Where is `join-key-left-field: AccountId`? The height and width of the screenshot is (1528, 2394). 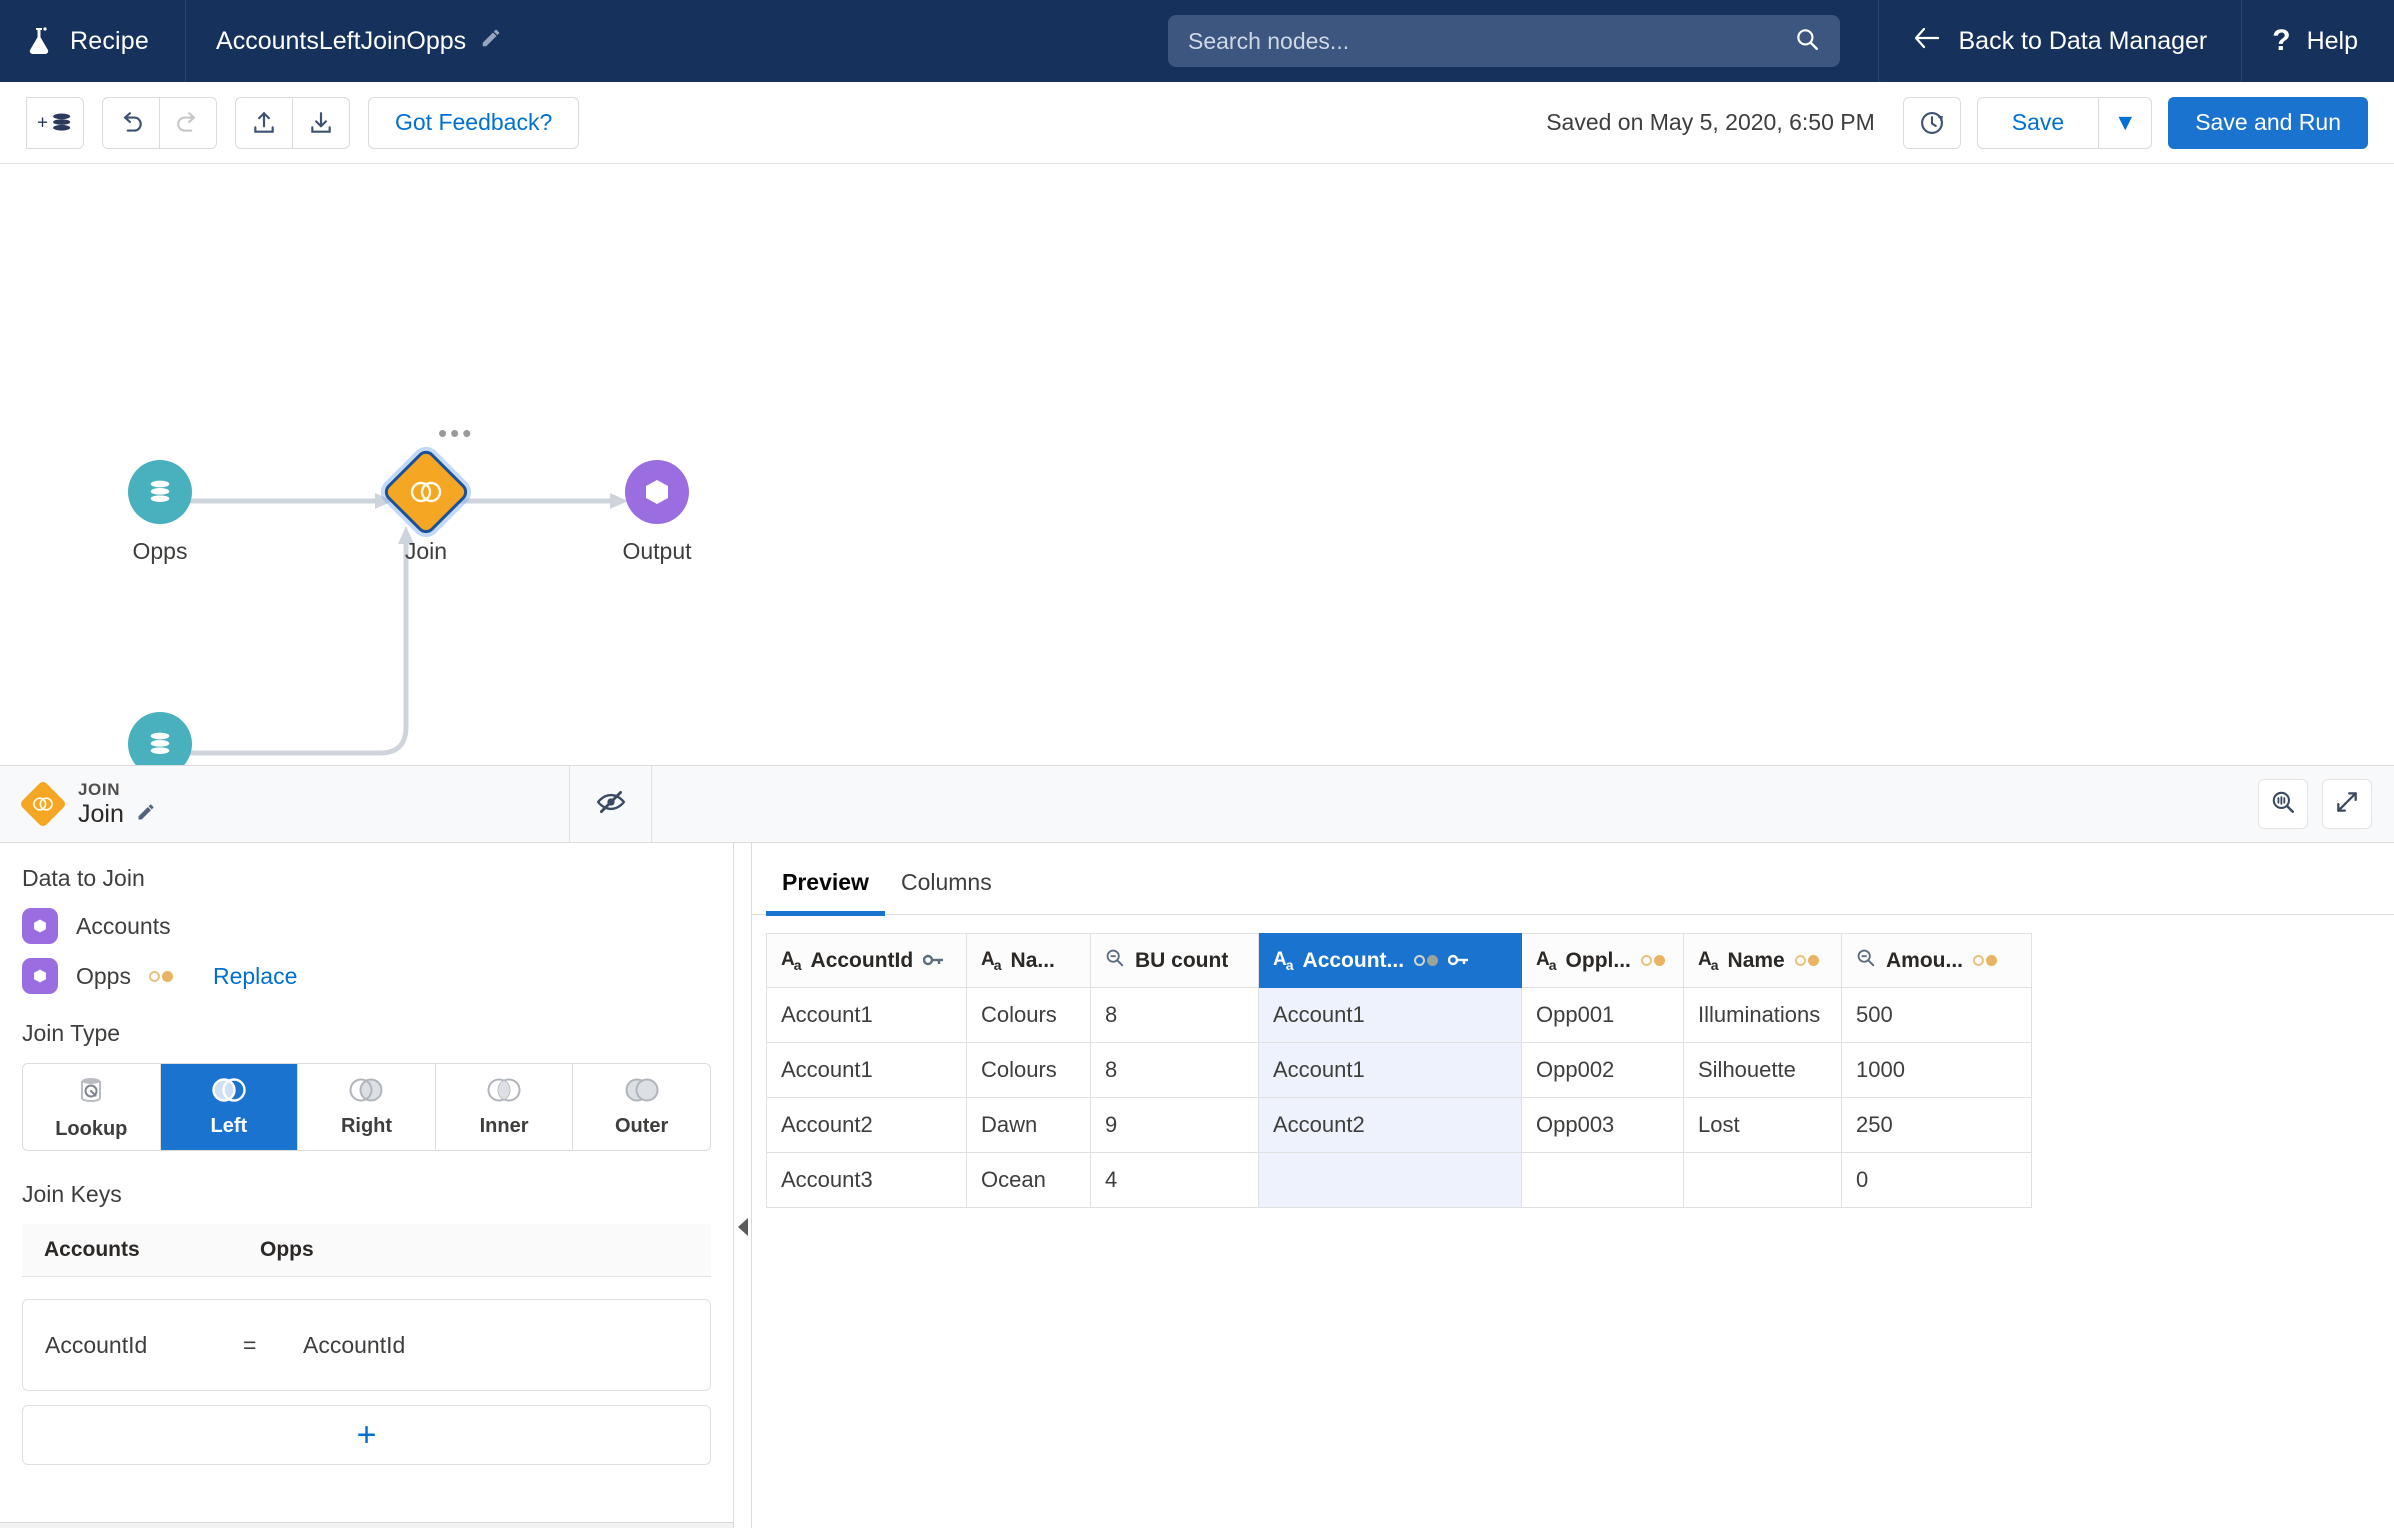 join-key-left-field: AccountId is located at coordinates (144, 1345).